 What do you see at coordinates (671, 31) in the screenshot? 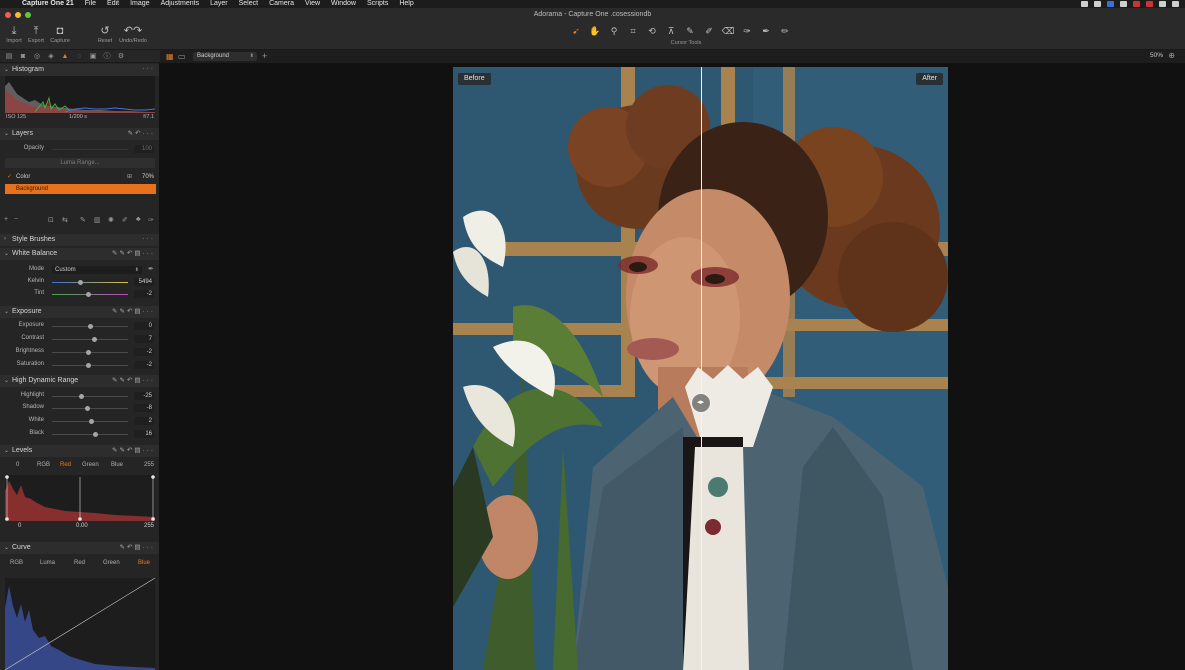
I see `keystone-tool-icon: ⊼` at bounding box center [671, 31].